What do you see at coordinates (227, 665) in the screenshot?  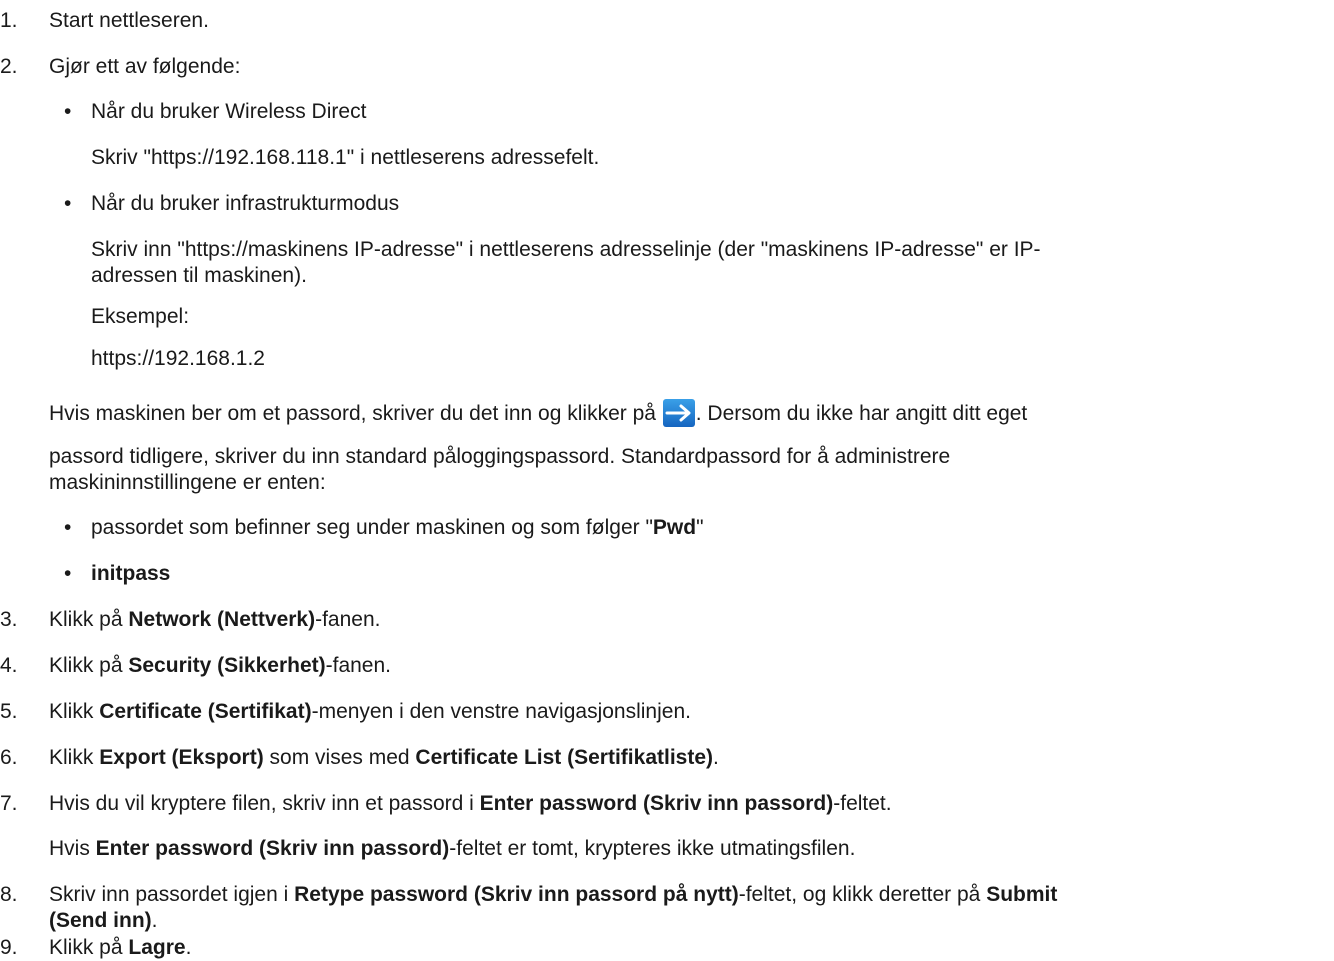 I see `text-bold-part: Security (Sikkerhet)` at bounding box center [227, 665].